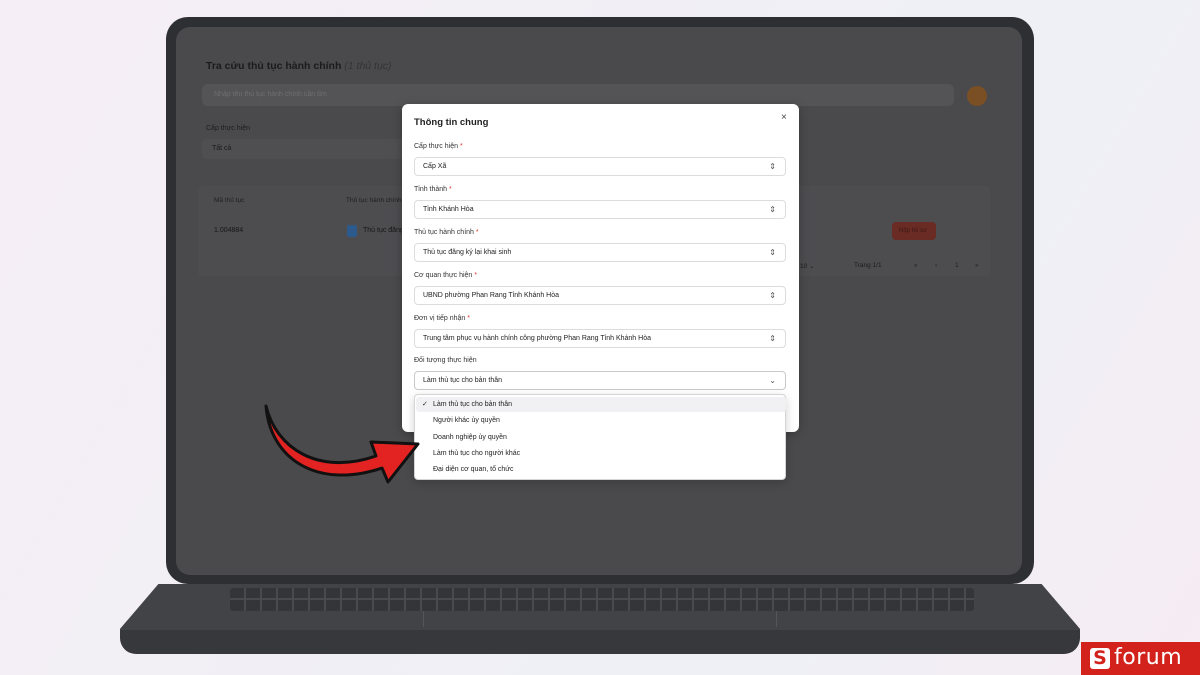  Describe the element at coordinates (784, 117) in the screenshot. I see `close-icon: ×` at that location.